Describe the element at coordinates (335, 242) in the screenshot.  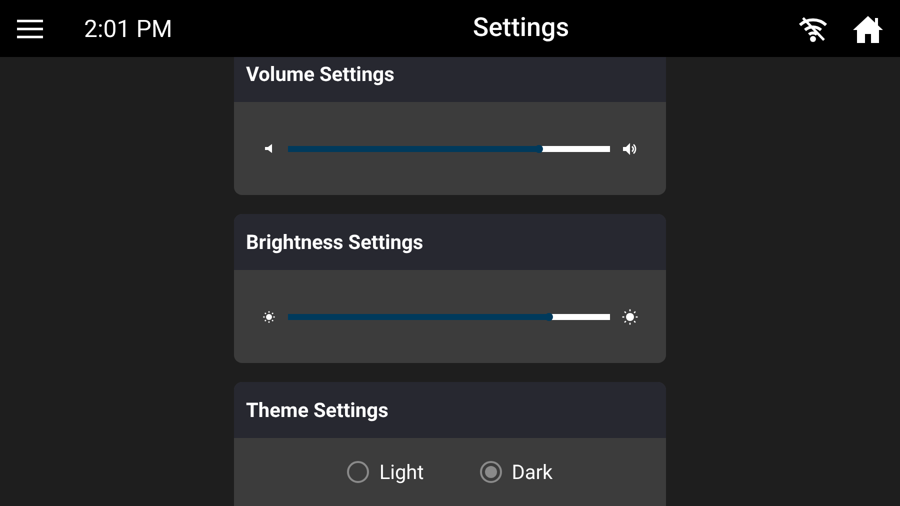
I see `card-title: Brightness Settings` at that location.